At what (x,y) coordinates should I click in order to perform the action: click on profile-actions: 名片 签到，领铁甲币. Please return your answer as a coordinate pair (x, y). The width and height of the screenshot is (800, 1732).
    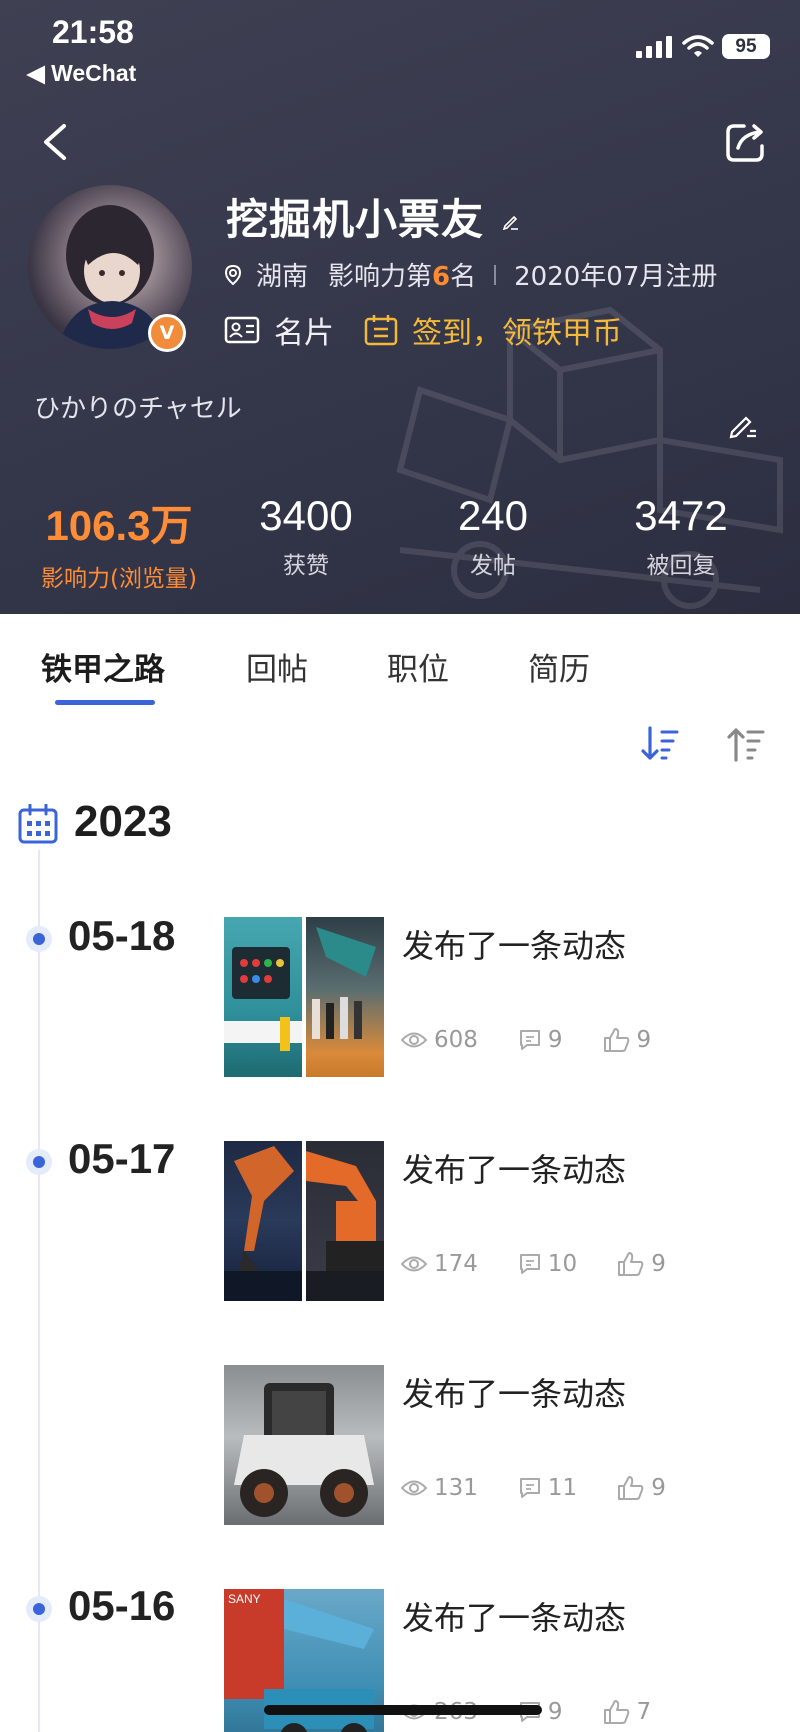
    Looking at the image, I should click on (423, 330).